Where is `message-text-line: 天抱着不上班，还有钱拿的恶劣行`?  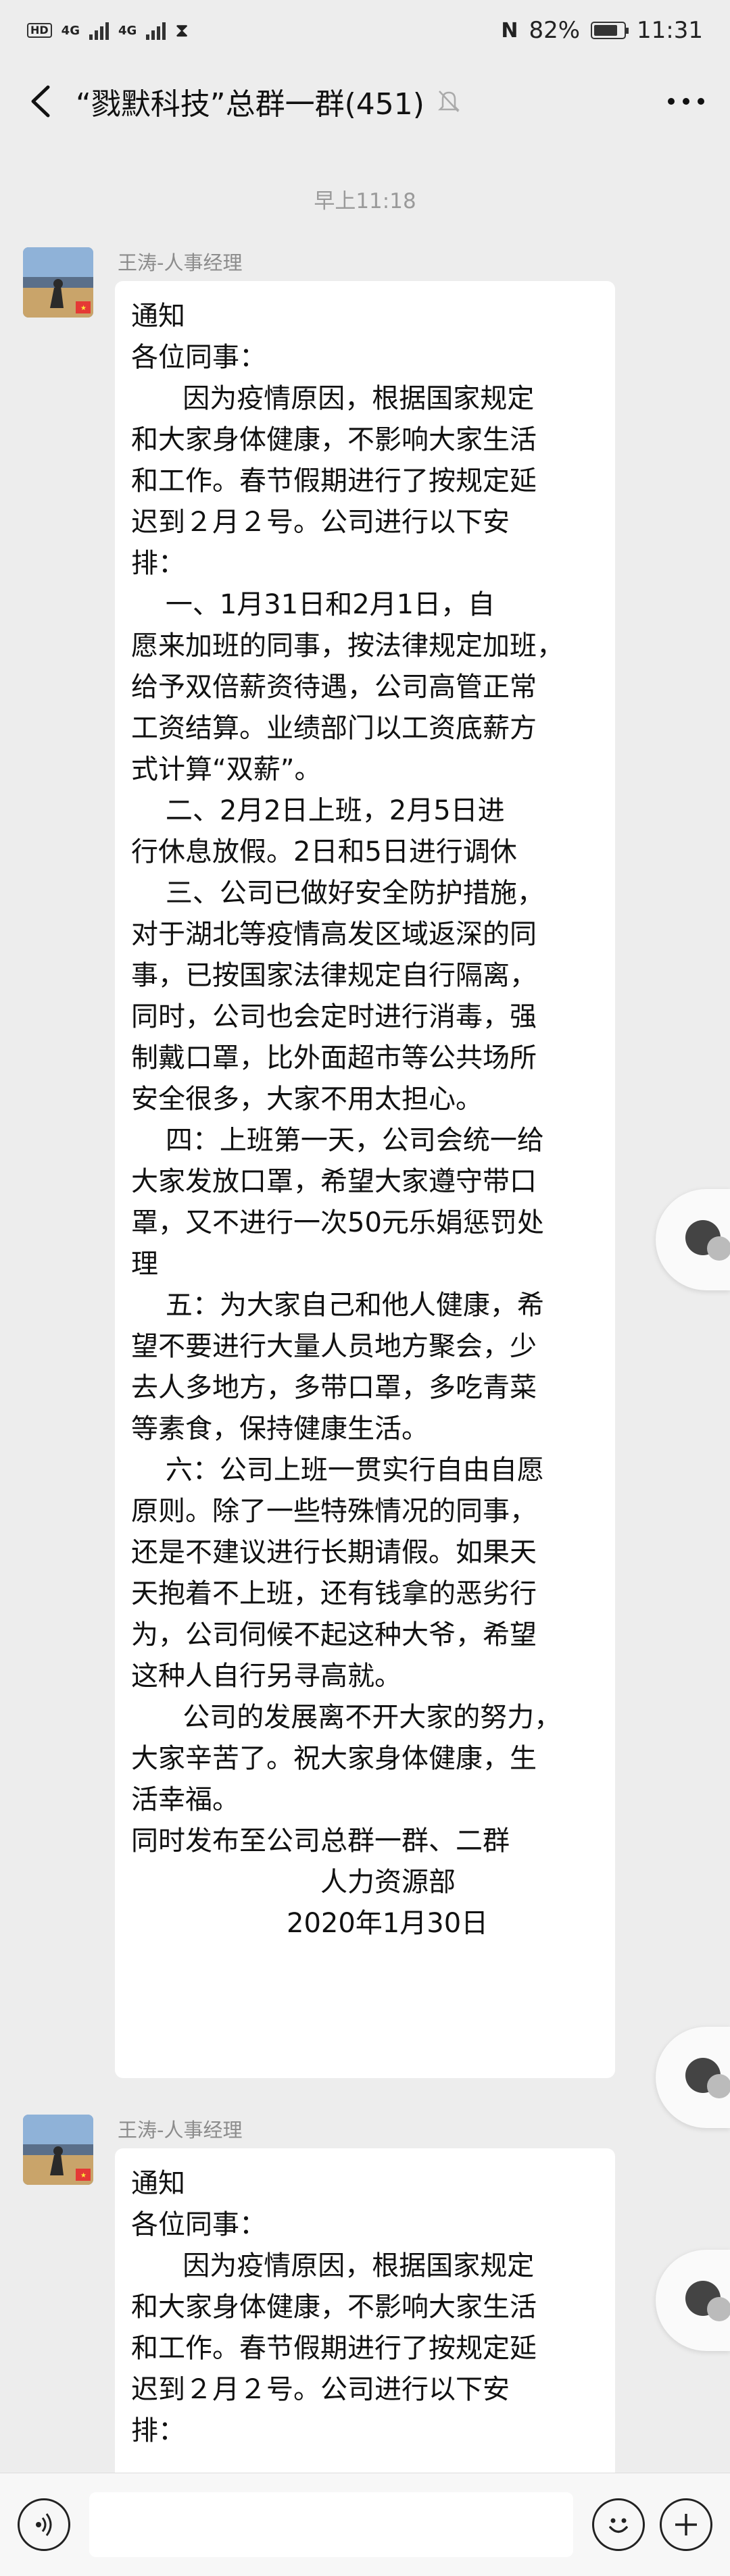
message-text-line: 天抱着不上班，还有钱拿的恶劣行 is located at coordinates (334, 1593).